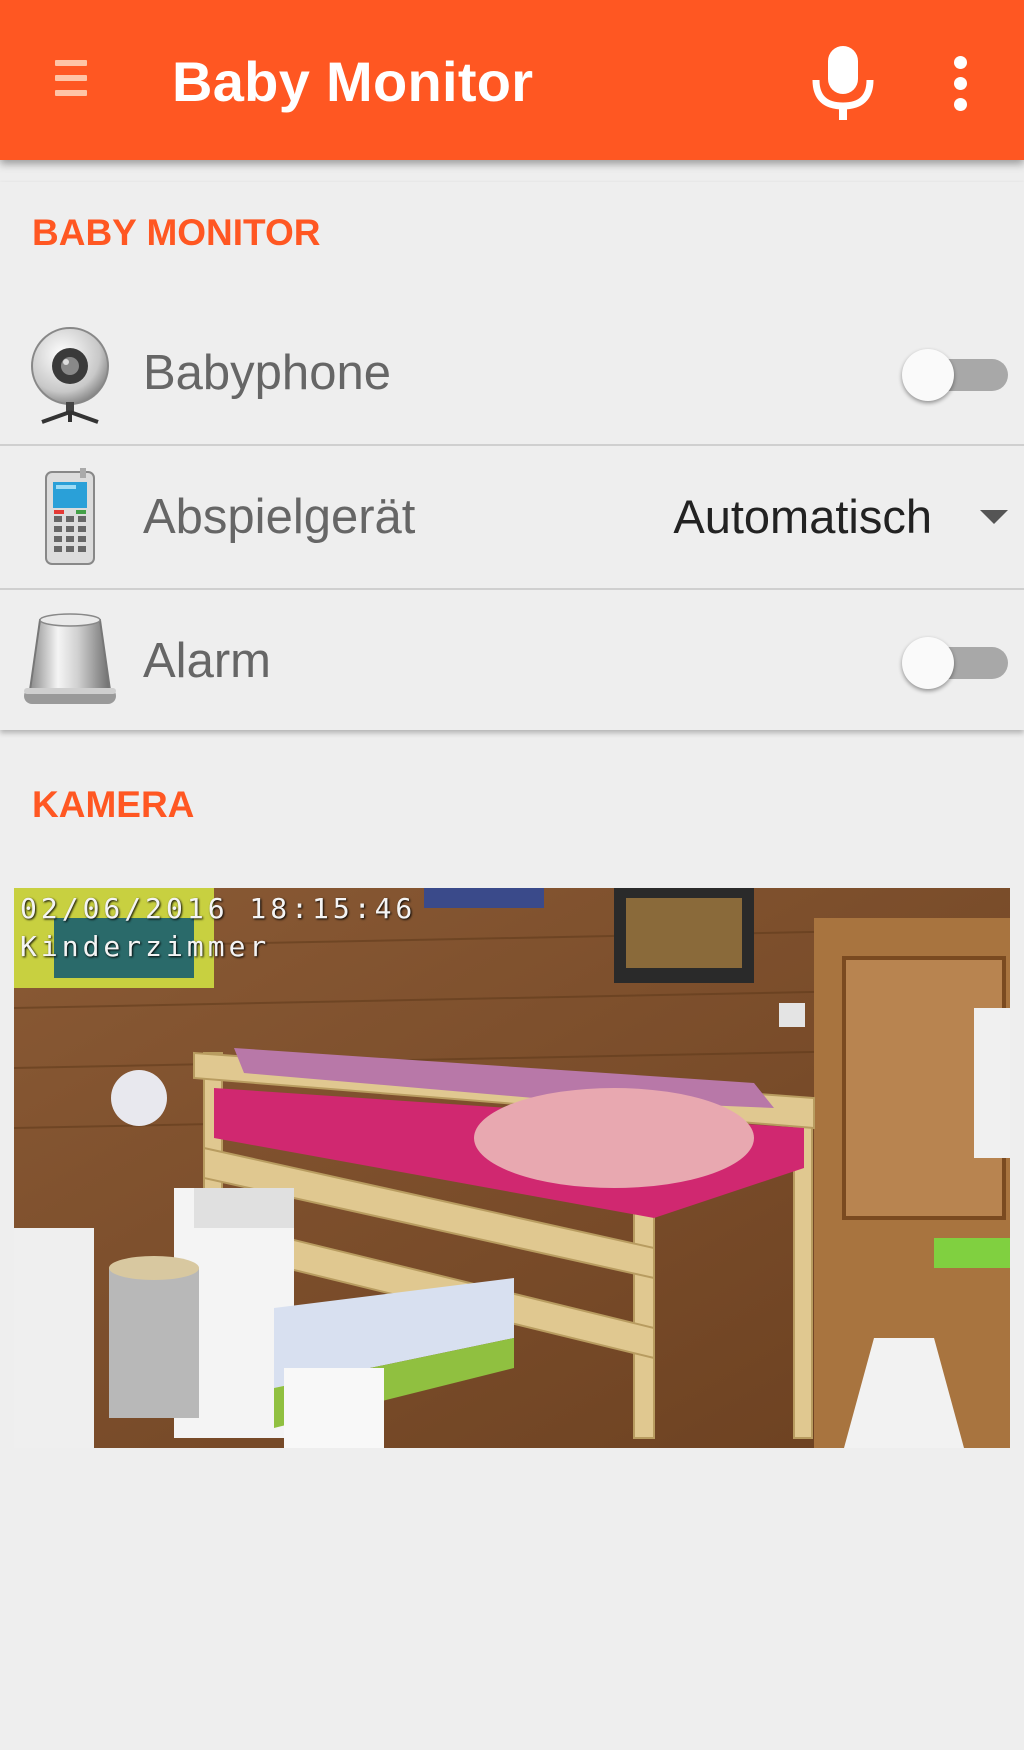 This screenshot has width=1024, height=1750. What do you see at coordinates (512, 661) in the screenshot?
I see `alarm-row: Alarm` at bounding box center [512, 661].